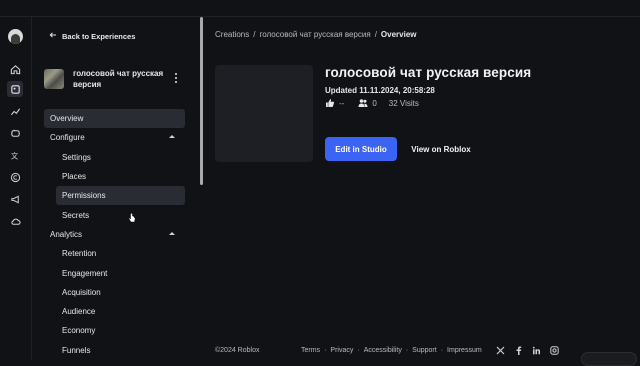 This screenshot has height=366, width=640. I want to click on nav-label: Secrets, so click(76, 215).